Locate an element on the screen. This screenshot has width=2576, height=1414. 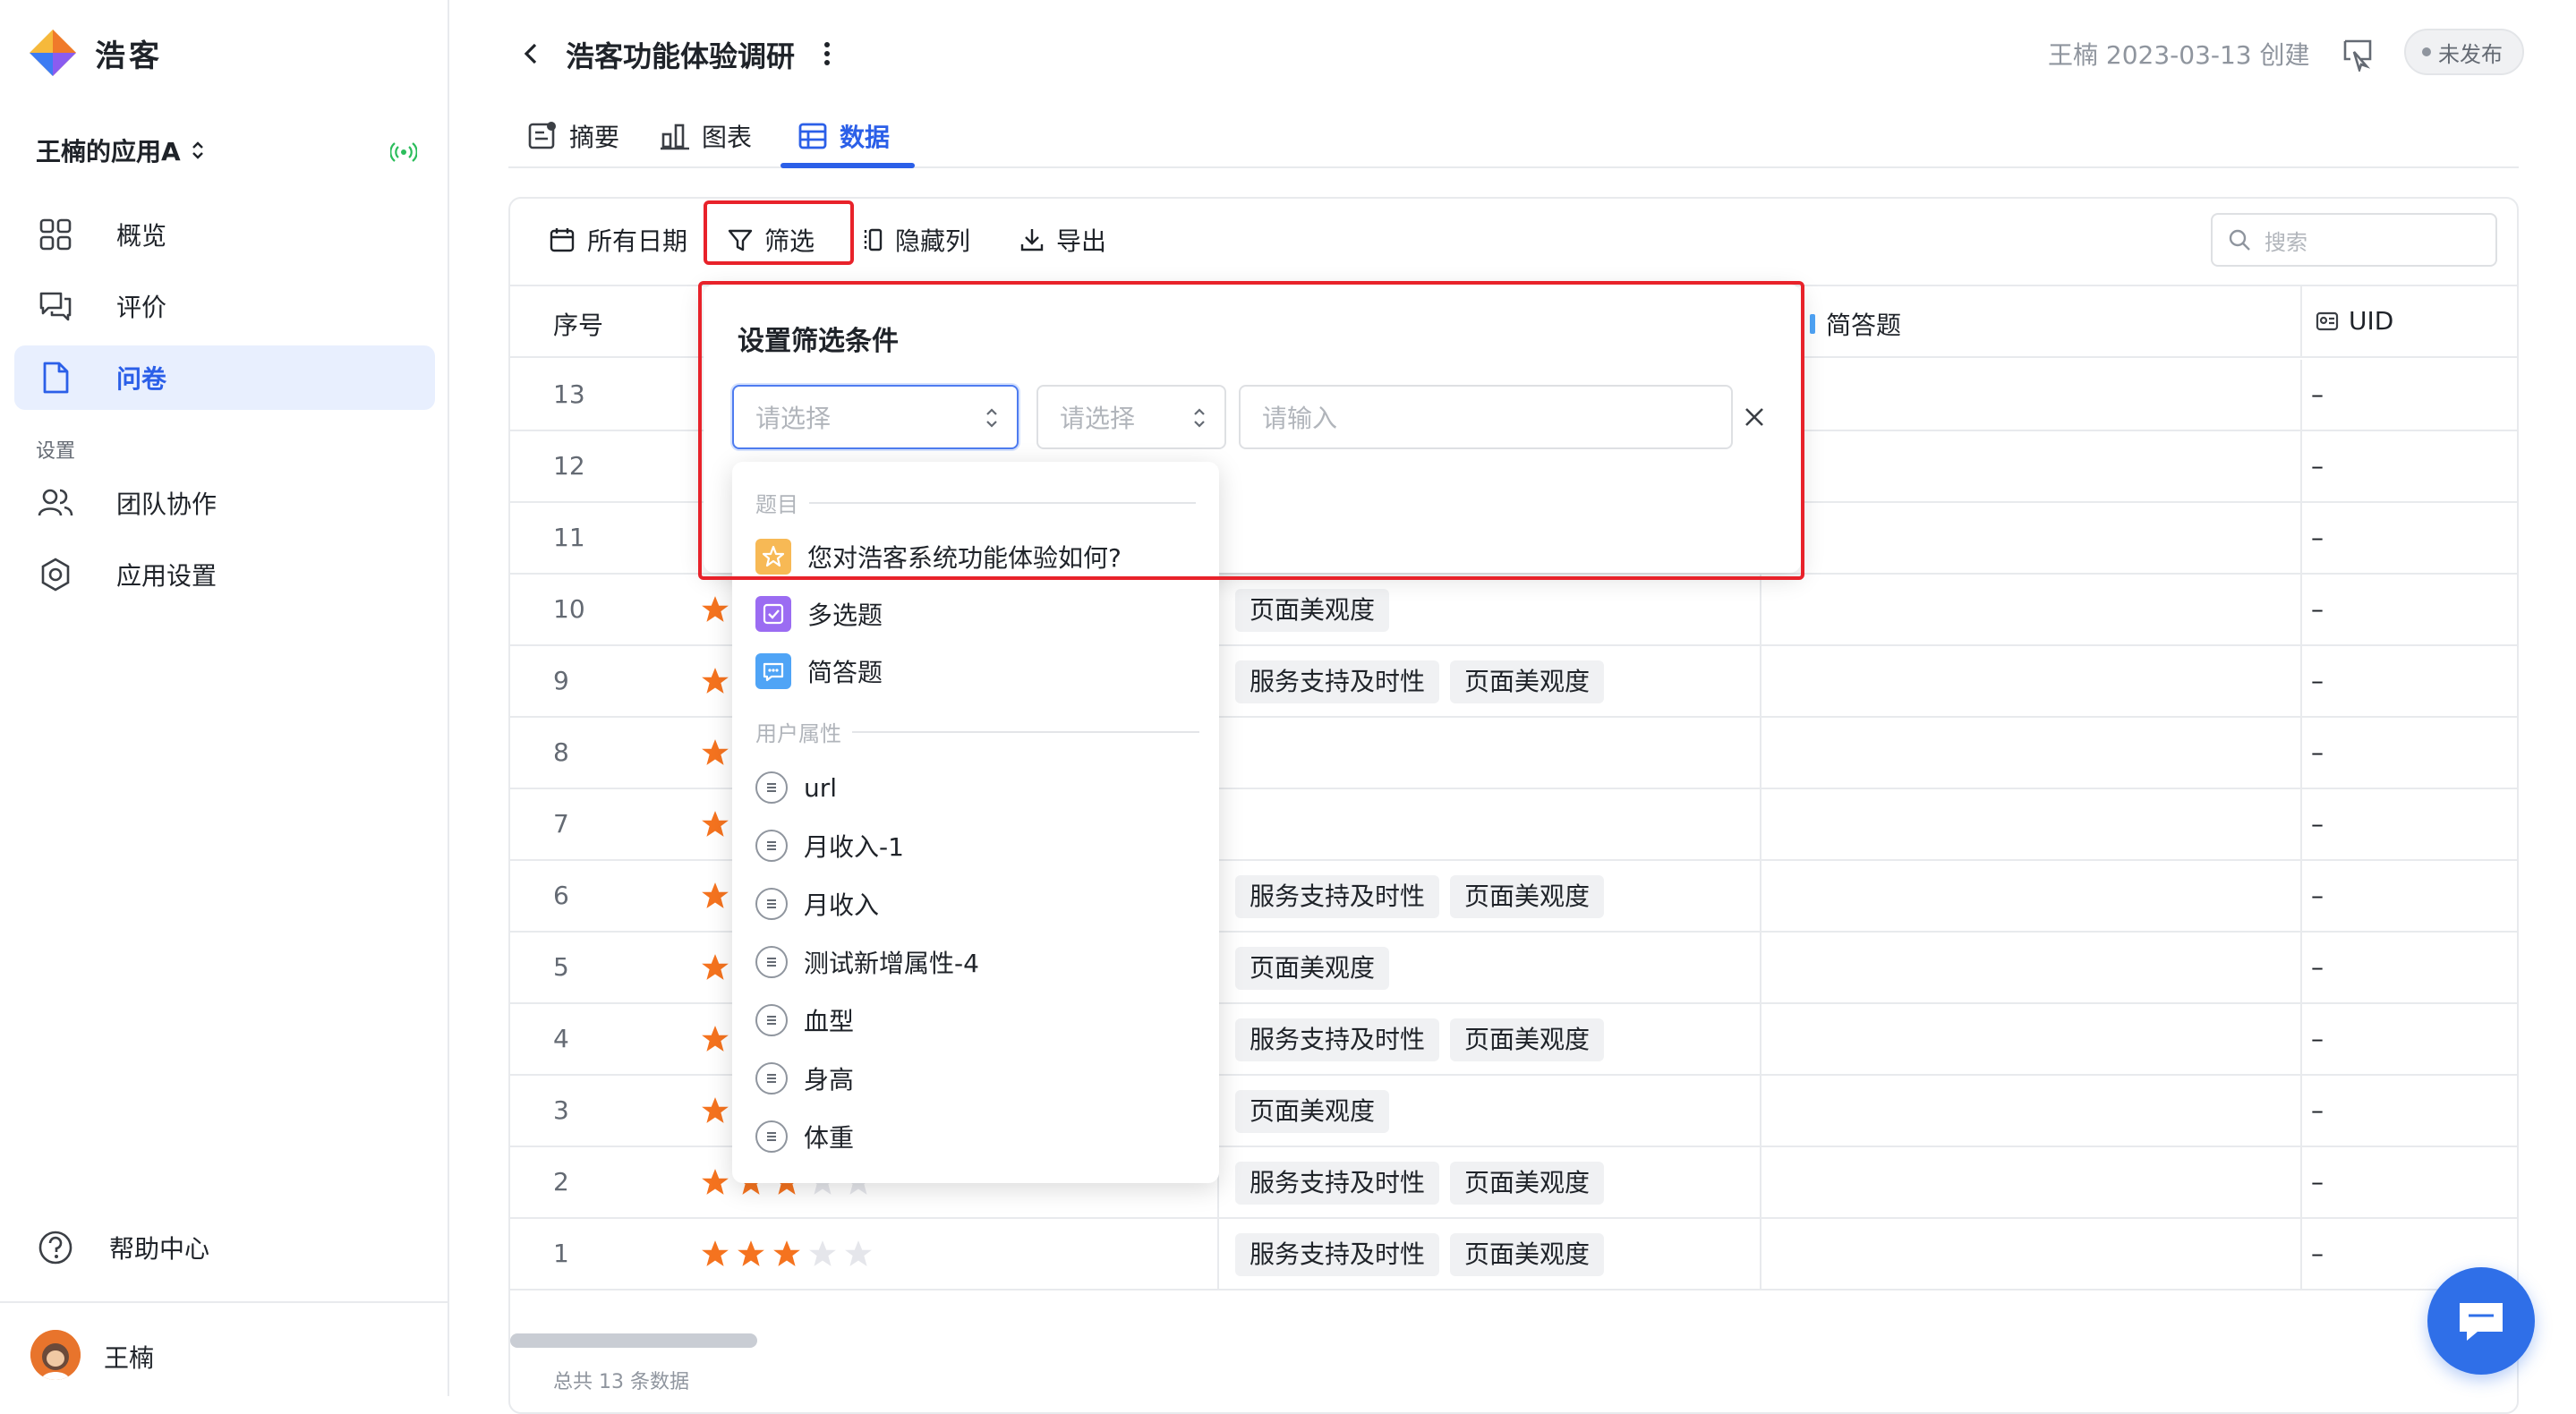
row-id: 12 is located at coordinates (569, 466).